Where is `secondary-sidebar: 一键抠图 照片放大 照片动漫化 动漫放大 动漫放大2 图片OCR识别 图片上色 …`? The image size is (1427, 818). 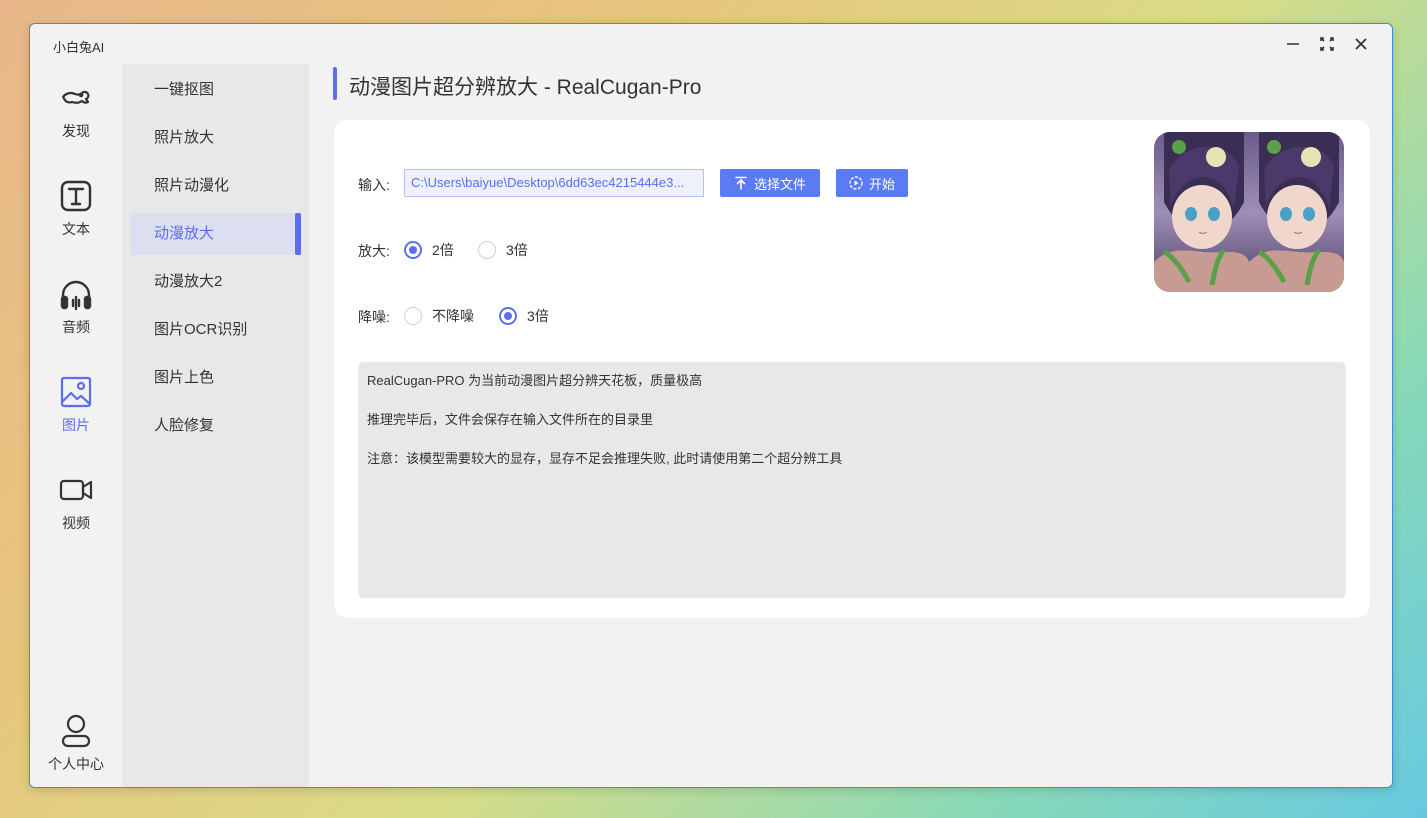
secondary-sidebar: 一键抠图 照片放大 照片动漫化 动漫放大 动漫放大2 图片OCR识别 图片上色 … is located at coordinates (215, 425).